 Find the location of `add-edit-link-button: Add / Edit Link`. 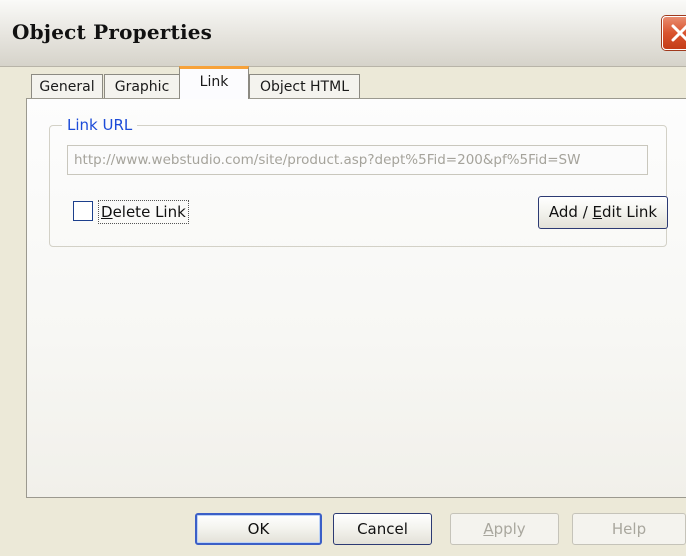

add-edit-link-button: Add / Edit Link is located at coordinates (603, 212).